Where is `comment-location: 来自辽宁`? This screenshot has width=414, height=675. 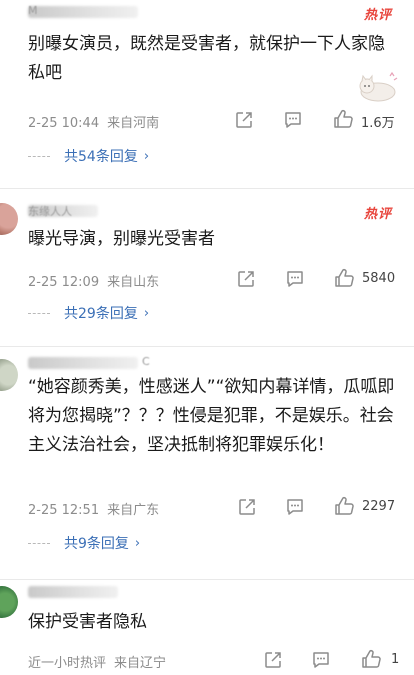
comment-location: 来自辽宁 is located at coordinates (140, 663).